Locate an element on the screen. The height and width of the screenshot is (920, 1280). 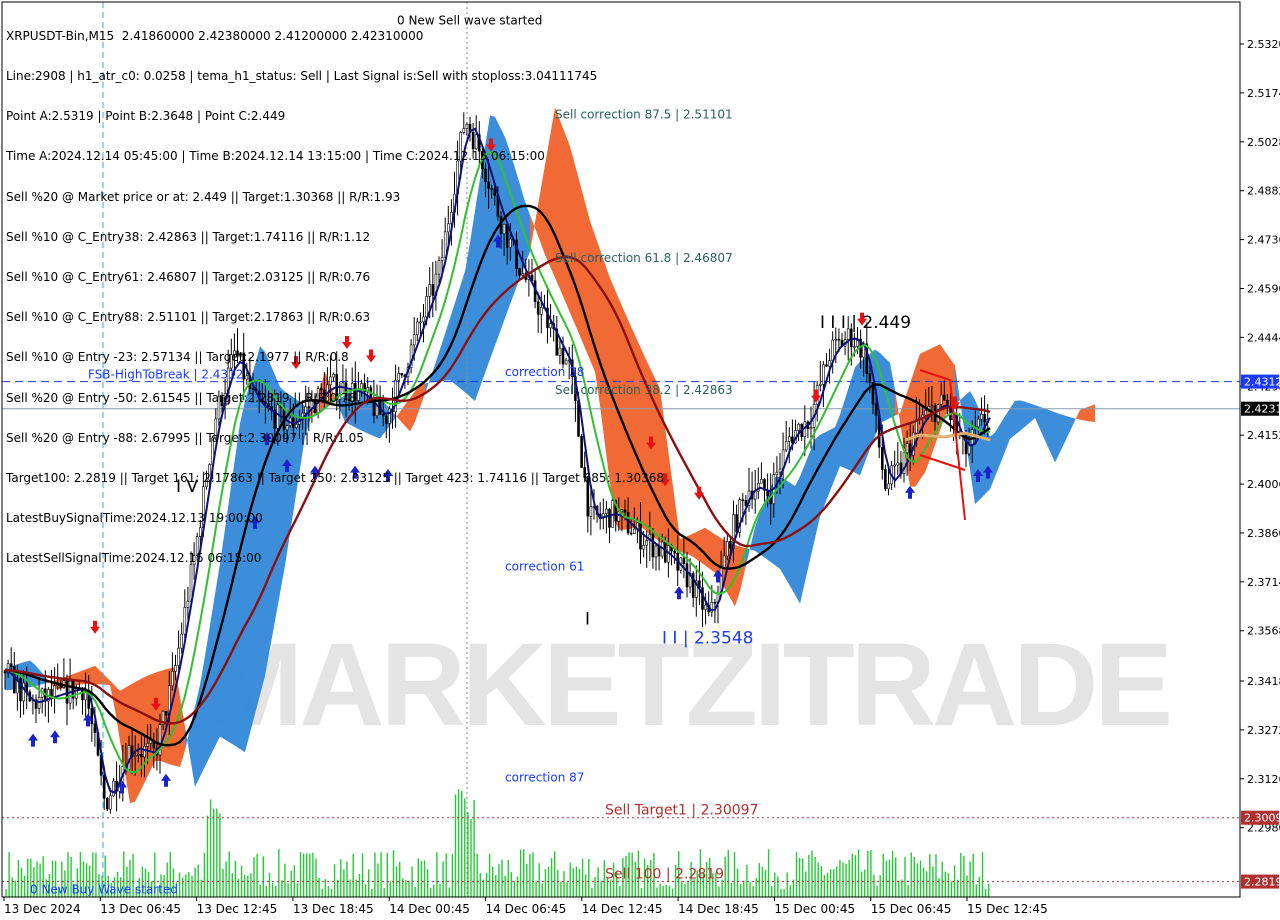
price-tag-label: 2.2819 is located at coordinates (1262, 882).